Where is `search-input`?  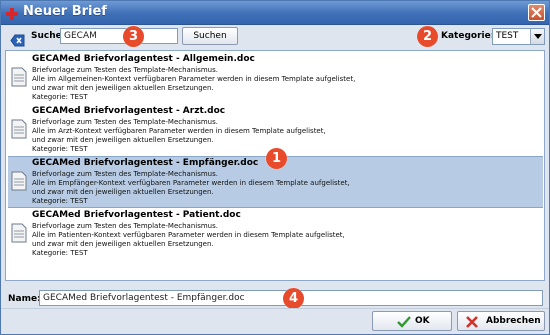 search-input is located at coordinates (119, 36).